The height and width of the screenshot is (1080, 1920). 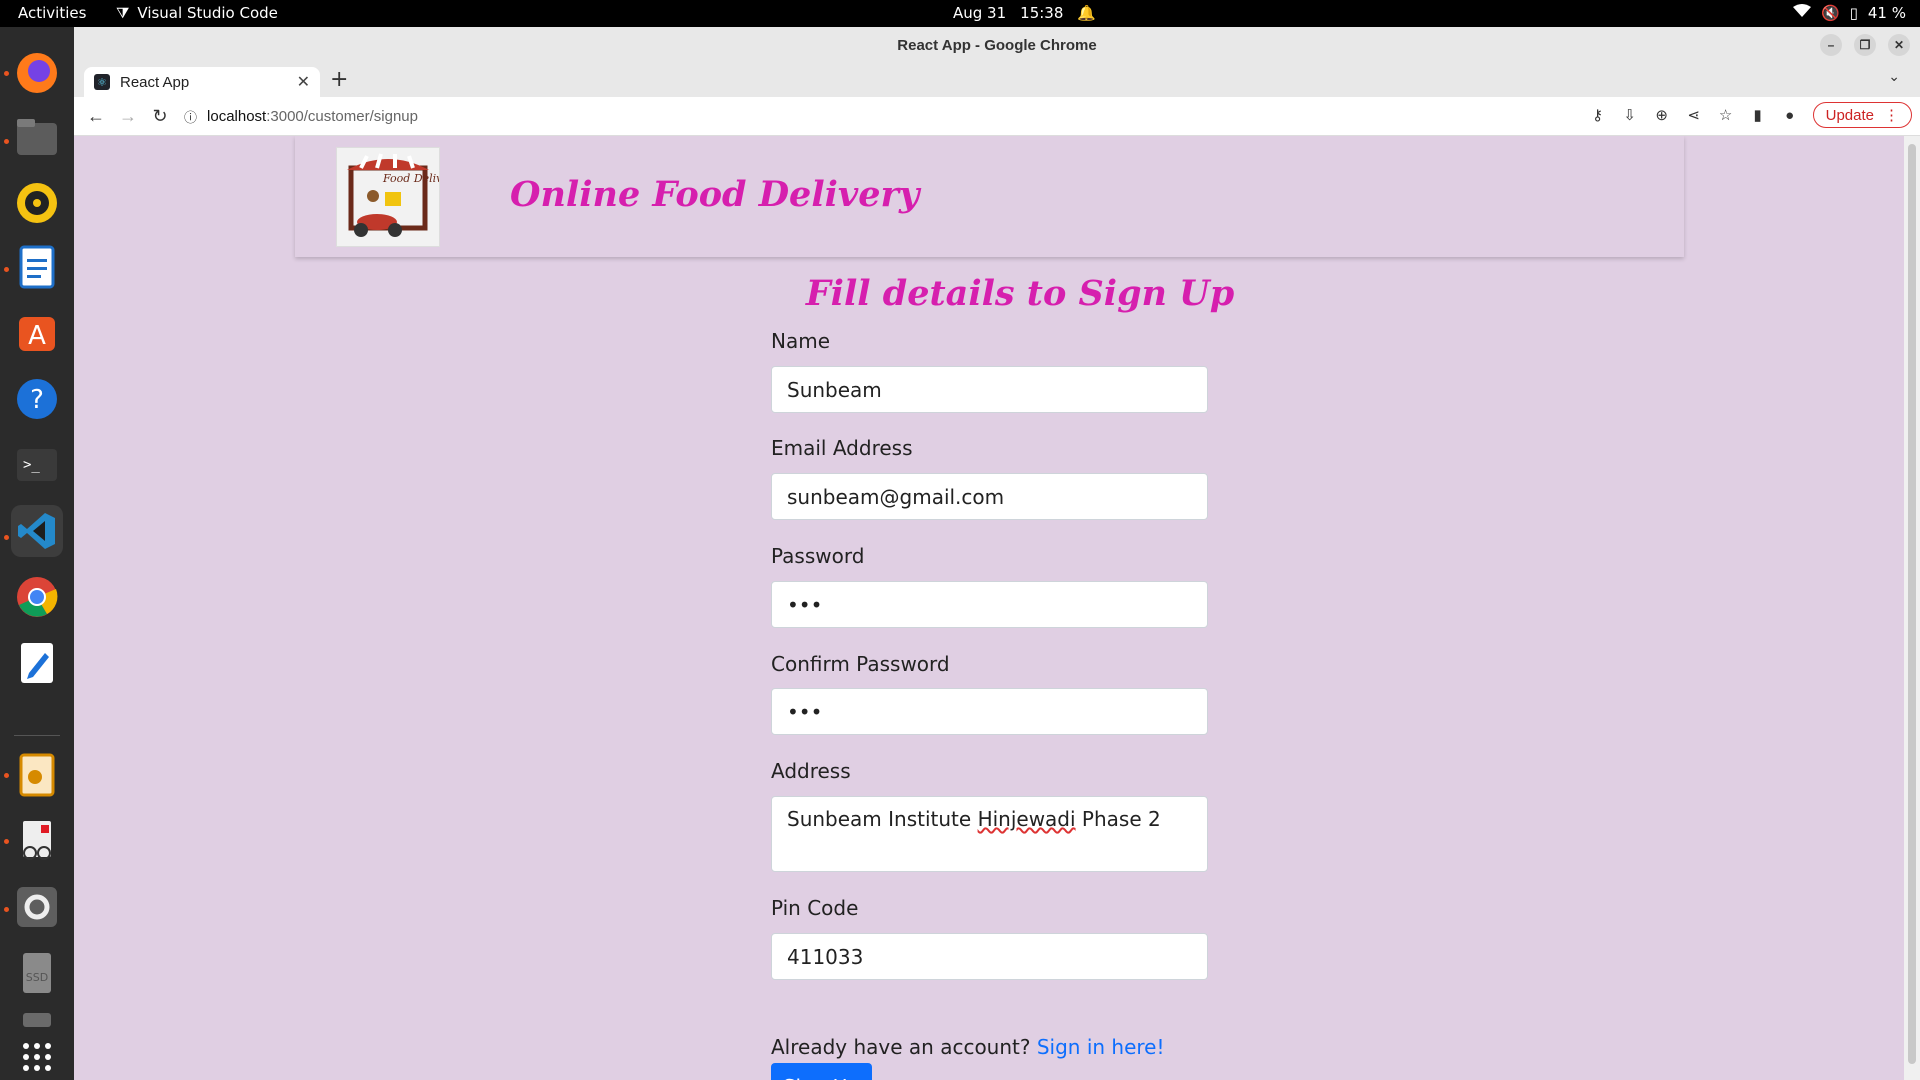 I want to click on confirm-password-label: Confirm Password, so click(x=860, y=664).